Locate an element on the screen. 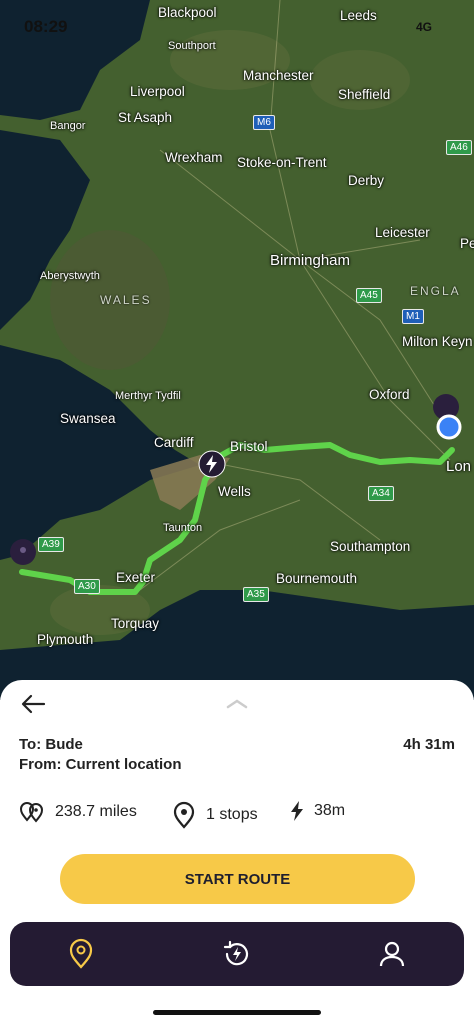 The width and height of the screenshot is (474, 1025). place-label: Bangor is located at coordinates (68, 126).